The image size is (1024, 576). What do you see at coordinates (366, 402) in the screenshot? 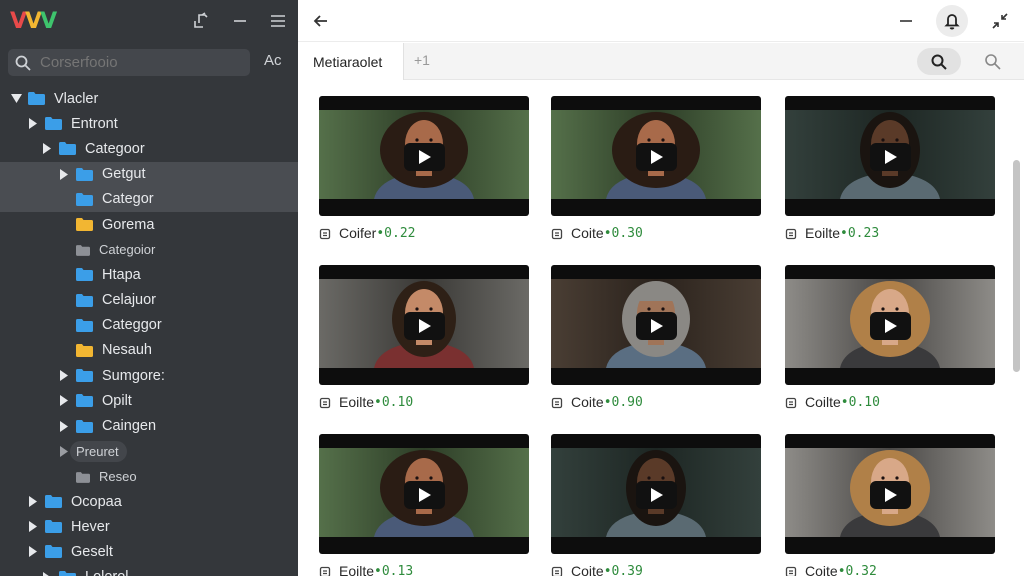
I see `video-caption: Eoilte •0.10` at bounding box center [366, 402].